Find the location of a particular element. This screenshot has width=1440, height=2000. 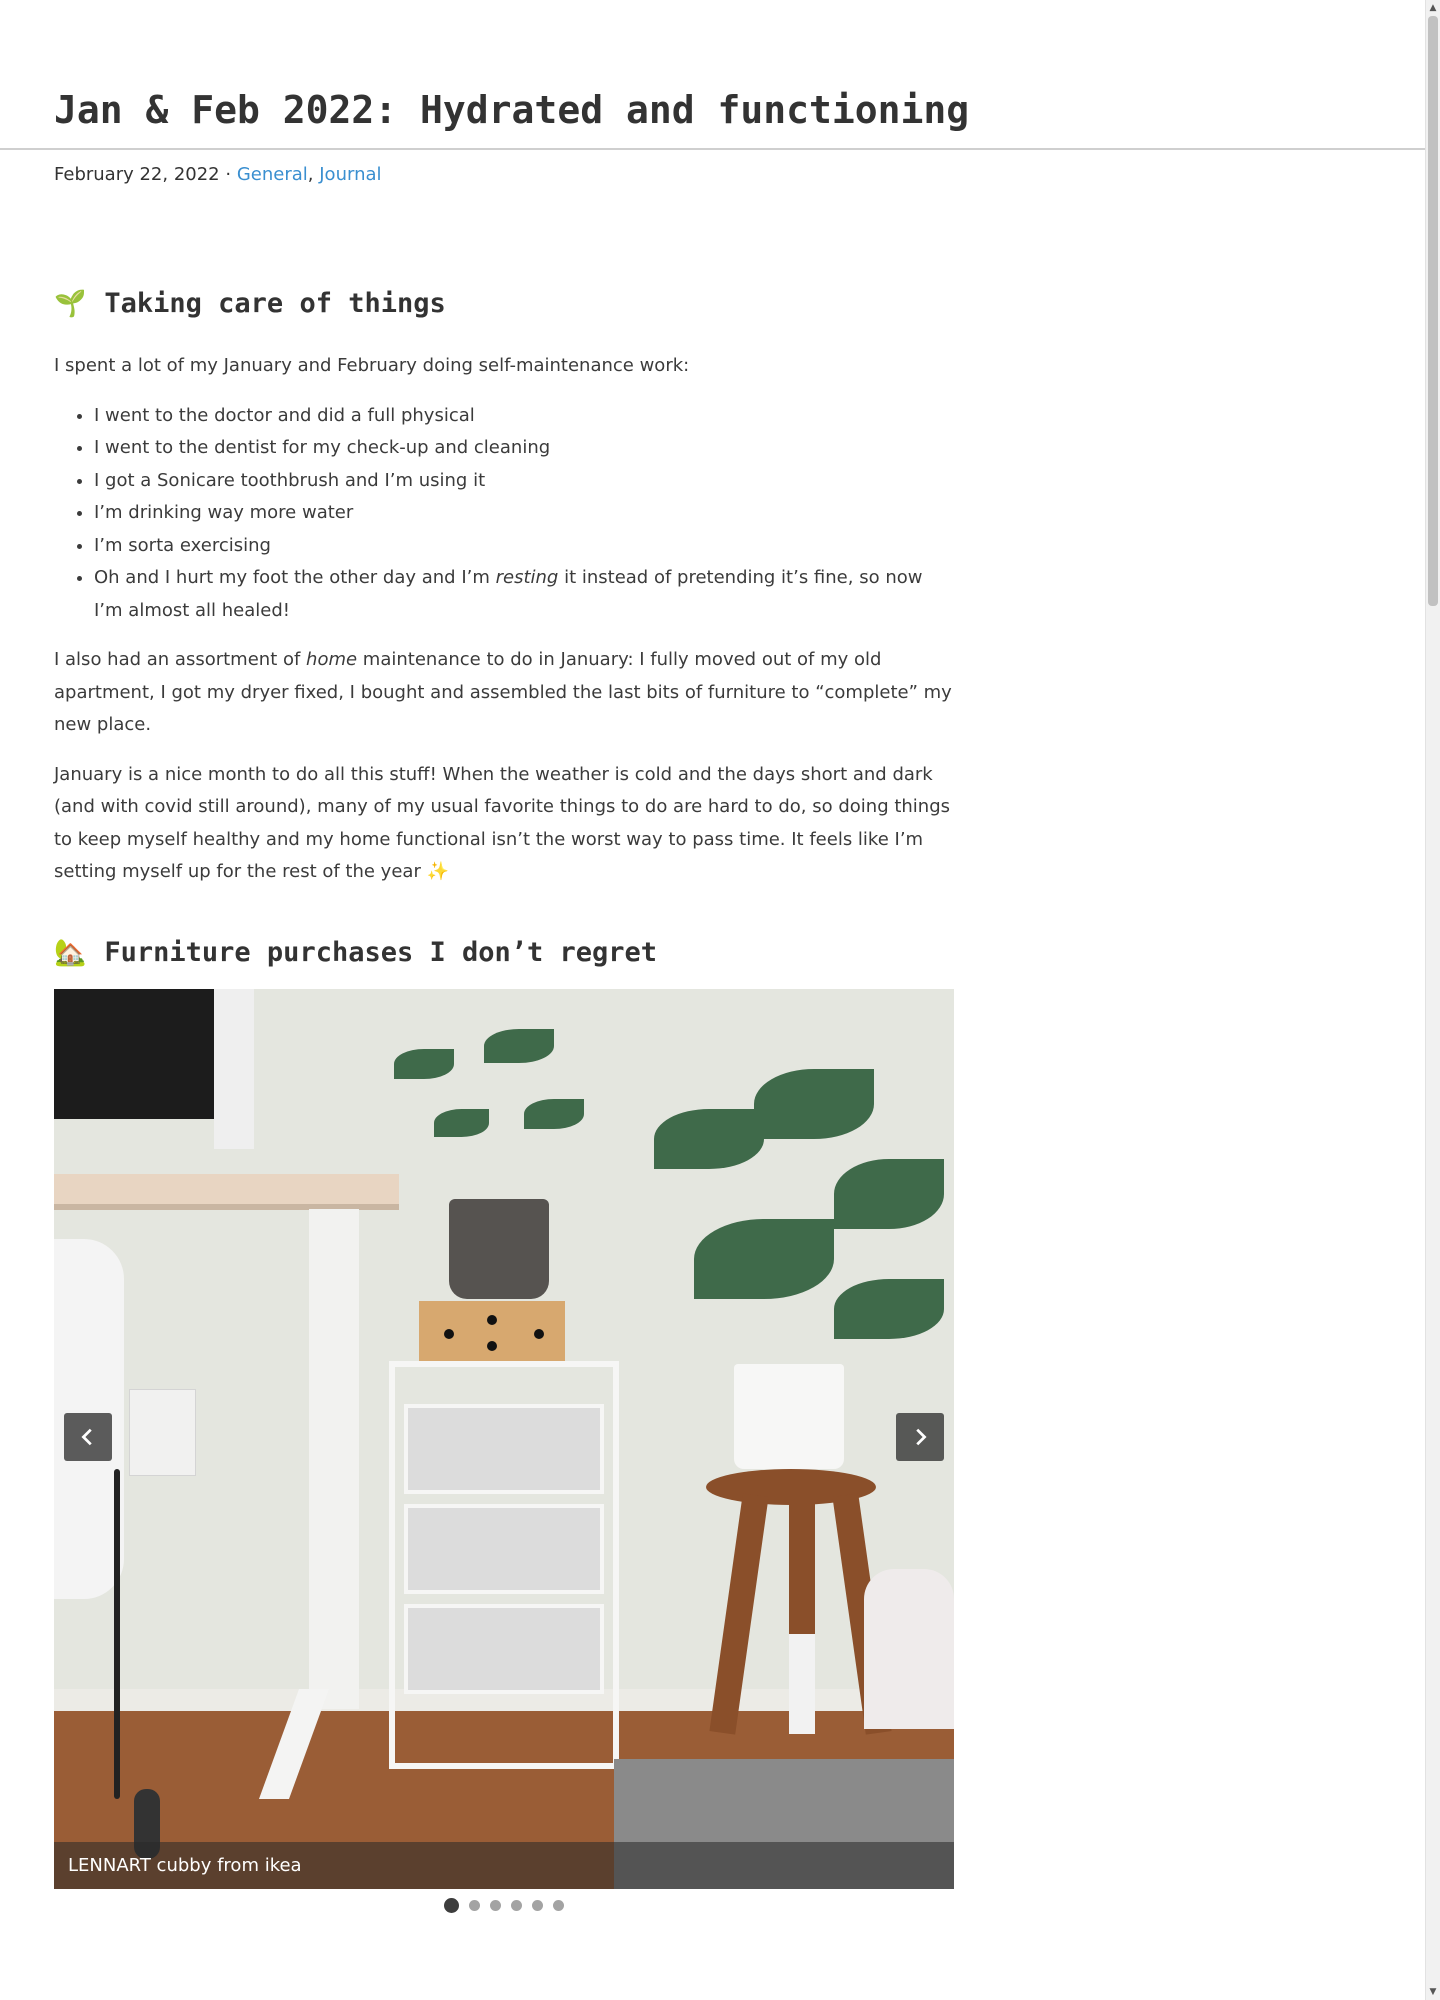

chevron-right-icon is located at coordinates (921, 1436).